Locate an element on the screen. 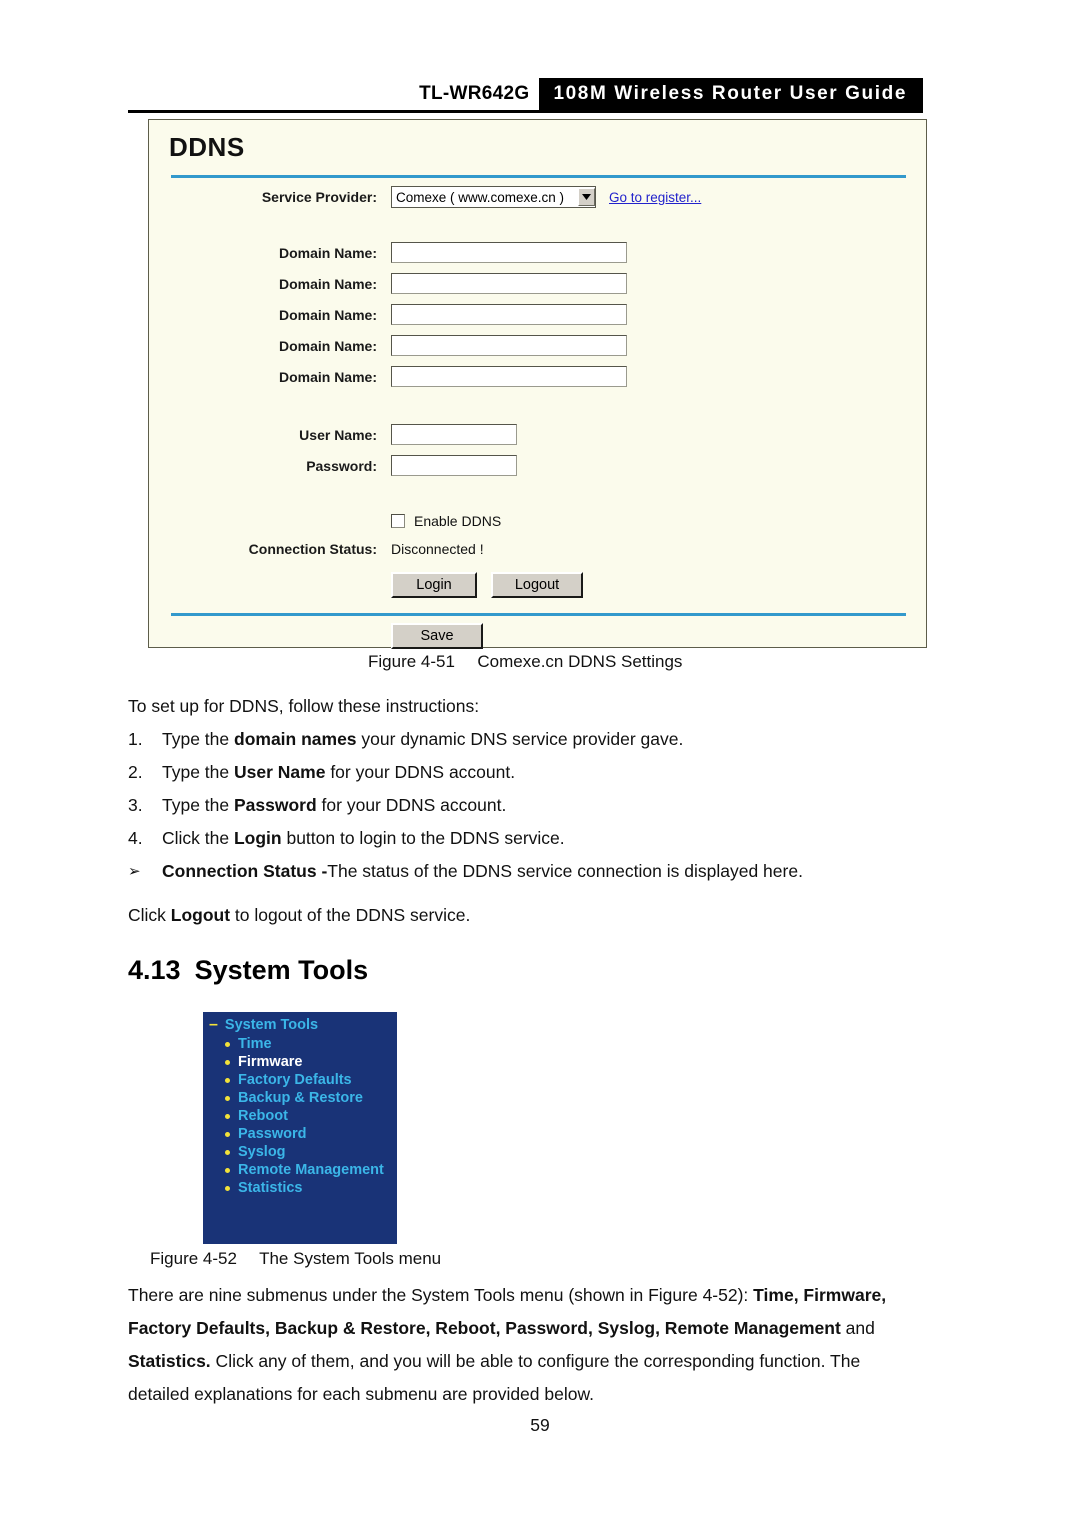 The width and height of the screenshot is (1080, 1527). login-logout-row: Login Logout is located at coordinates (388, 585).